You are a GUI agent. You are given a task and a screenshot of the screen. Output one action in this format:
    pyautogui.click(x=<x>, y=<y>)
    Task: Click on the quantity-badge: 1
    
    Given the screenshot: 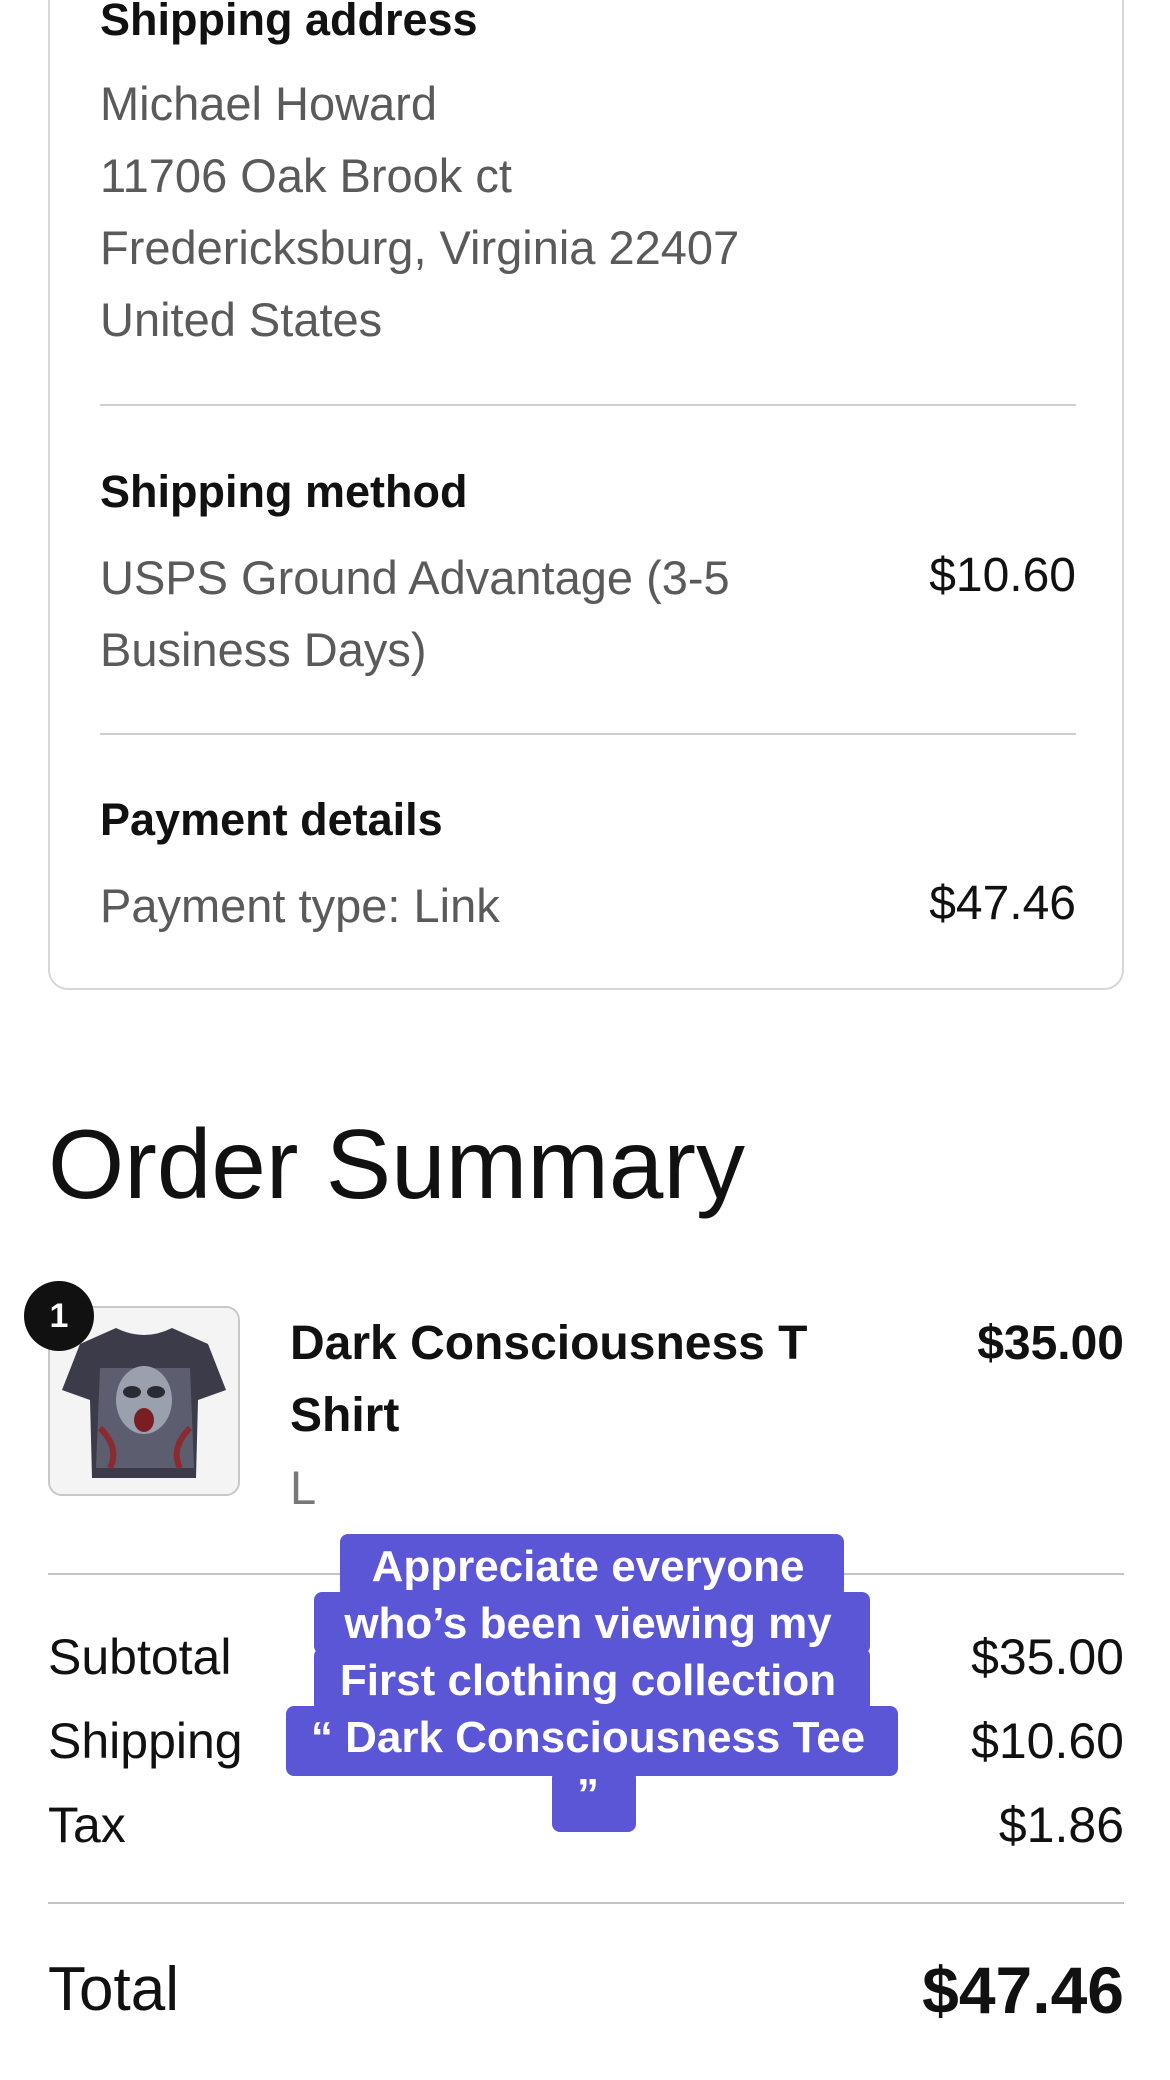 What is the action you would take?
    pyautogui.click(x=59, y=1316)
    